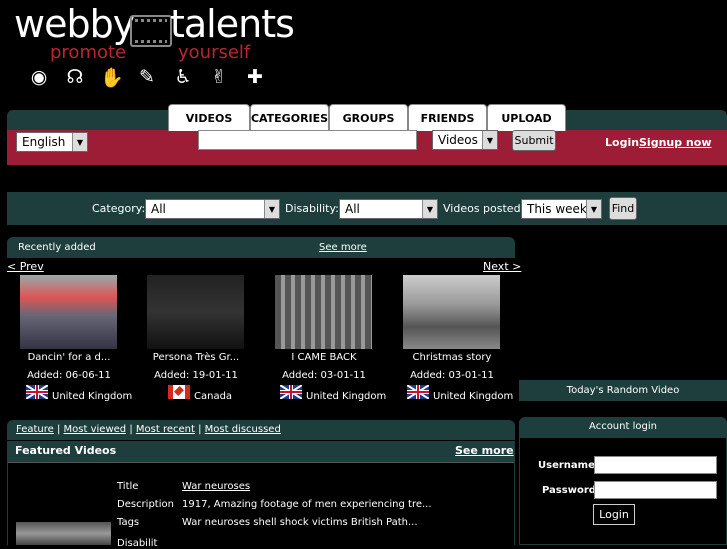  What do you see at coordinates (566, 465) in the screenshot?
I see `username-label: Username` at bounding box center [566, 465].